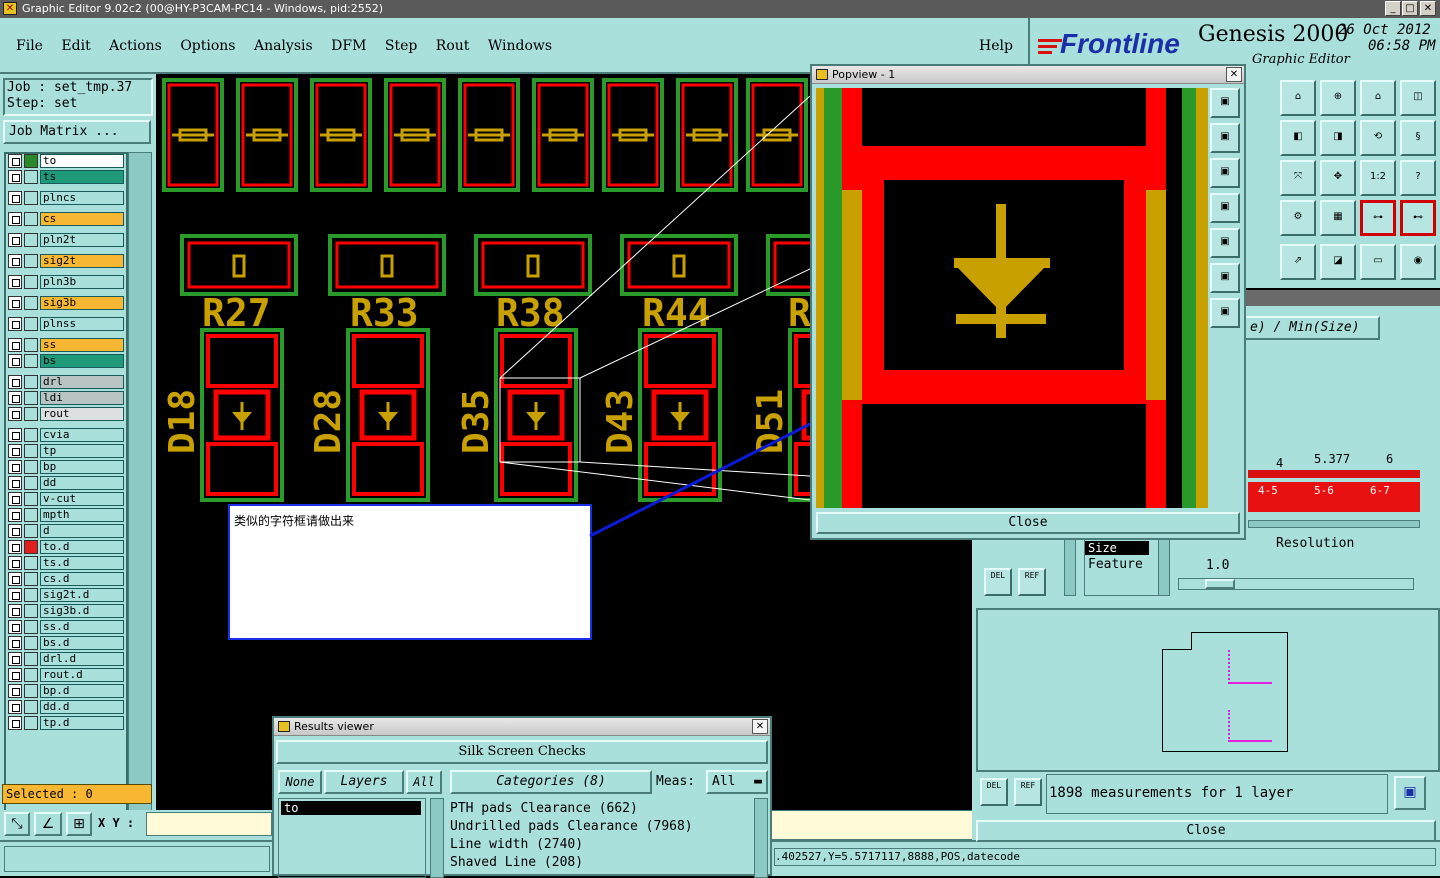 This screenshot has height=878, width=1440. Describe the element at coordinates (17, 824) in the screenshot. I see `zoom-area-icon: ⤡` at that location.